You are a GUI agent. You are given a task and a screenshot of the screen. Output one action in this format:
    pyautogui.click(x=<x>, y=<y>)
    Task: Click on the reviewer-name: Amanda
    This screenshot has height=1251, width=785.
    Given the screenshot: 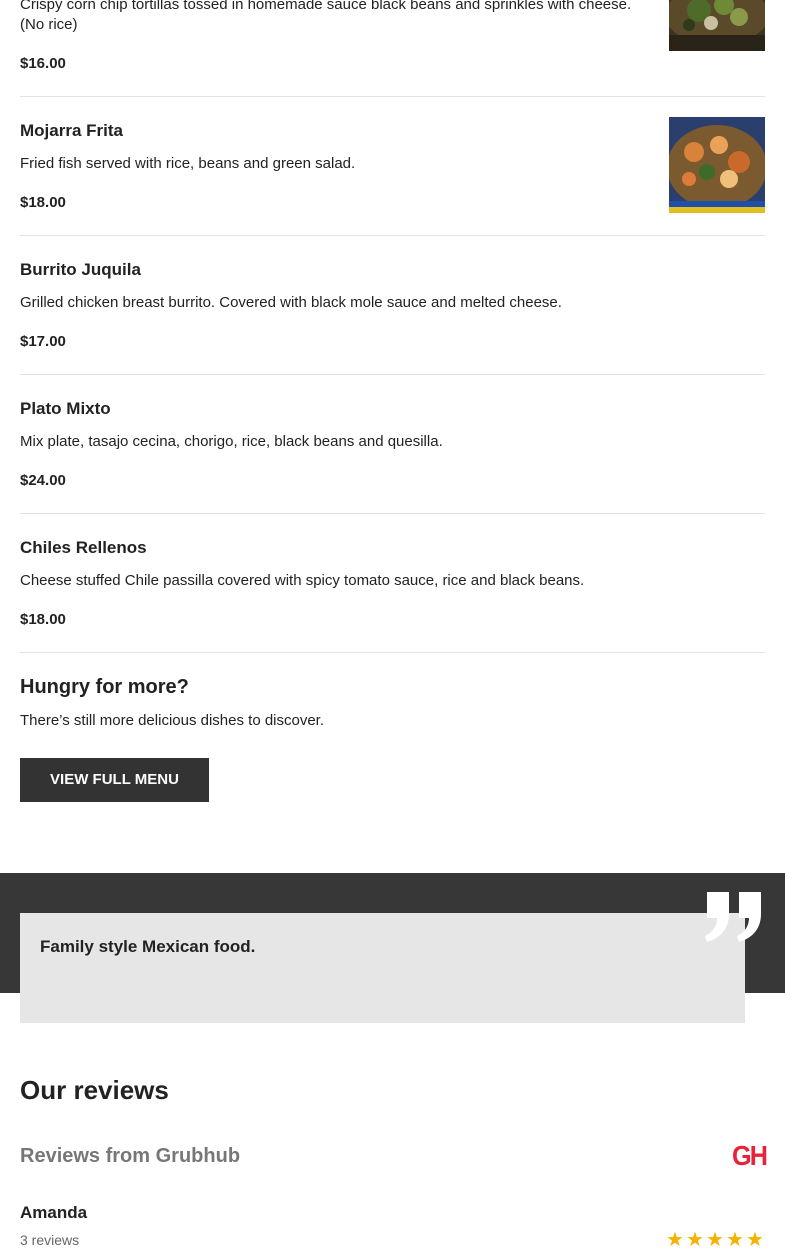 What is the action you would take?
    pyautogui.click(x=54, y=1212)
    